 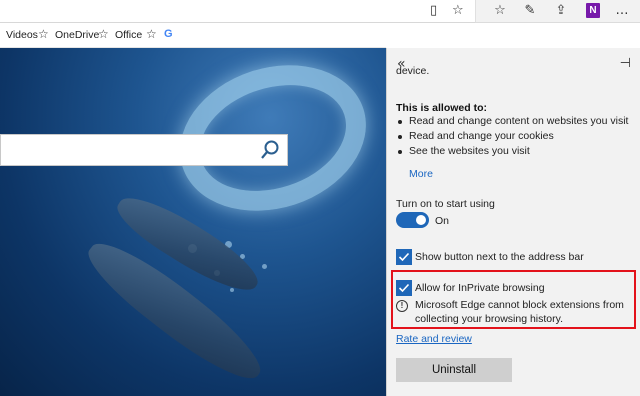 What do you see at coordinates (480, 288) in the screenshot?
I see `inprivate-label: Allow for InPrivate browsing` at bounding box center [480, 288].